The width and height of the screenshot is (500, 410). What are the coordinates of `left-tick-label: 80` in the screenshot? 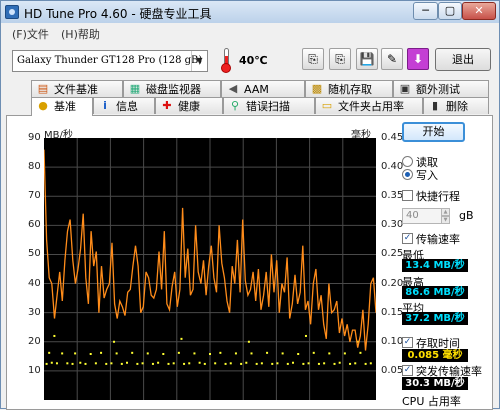 It's located at (34, 167).